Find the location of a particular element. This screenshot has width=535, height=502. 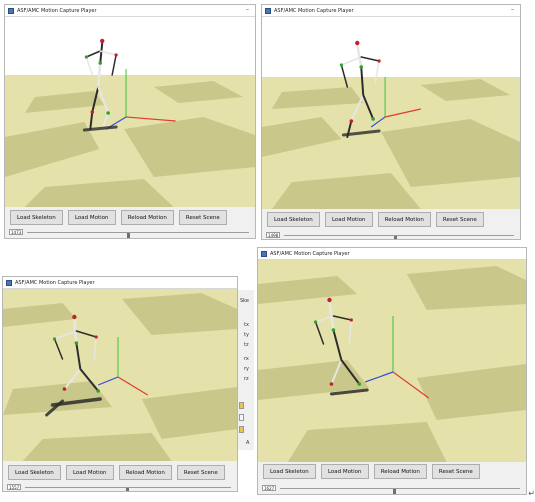

scene-svg is located at coordinates (120, 375).